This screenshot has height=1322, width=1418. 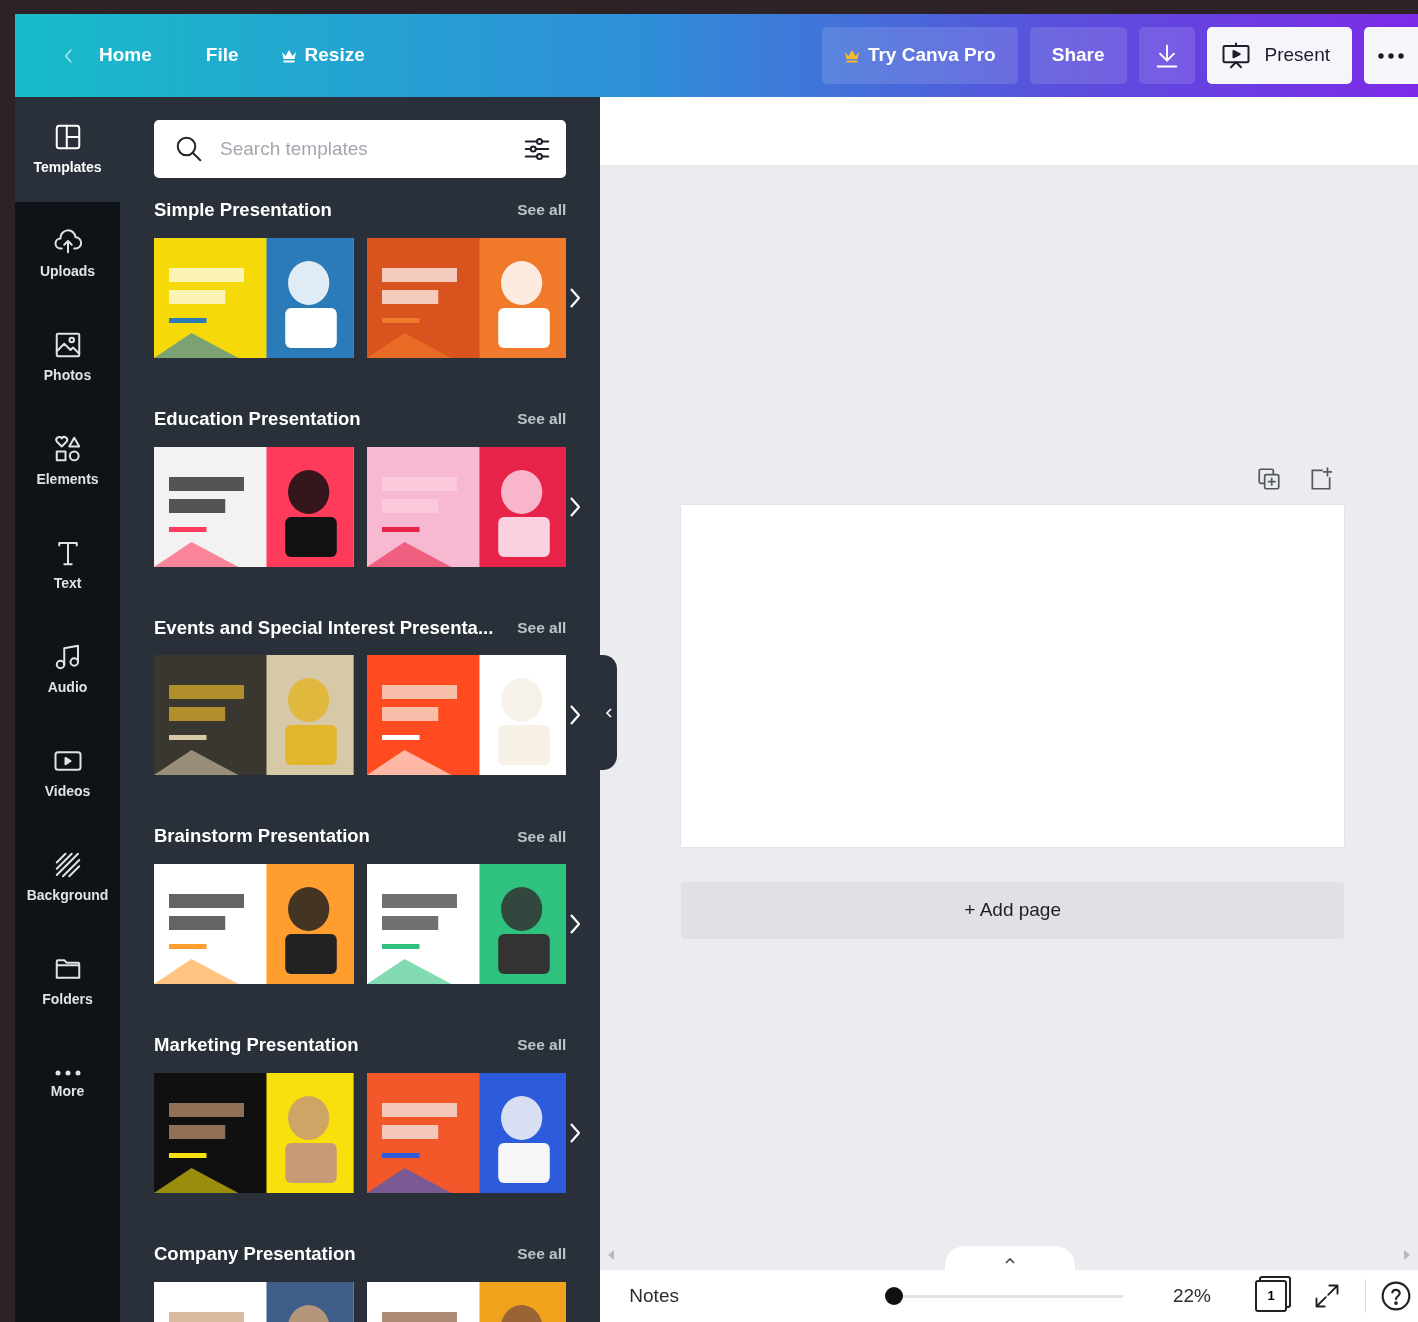 I want to click on chevron-left-icon, so click(x=608, y=713).